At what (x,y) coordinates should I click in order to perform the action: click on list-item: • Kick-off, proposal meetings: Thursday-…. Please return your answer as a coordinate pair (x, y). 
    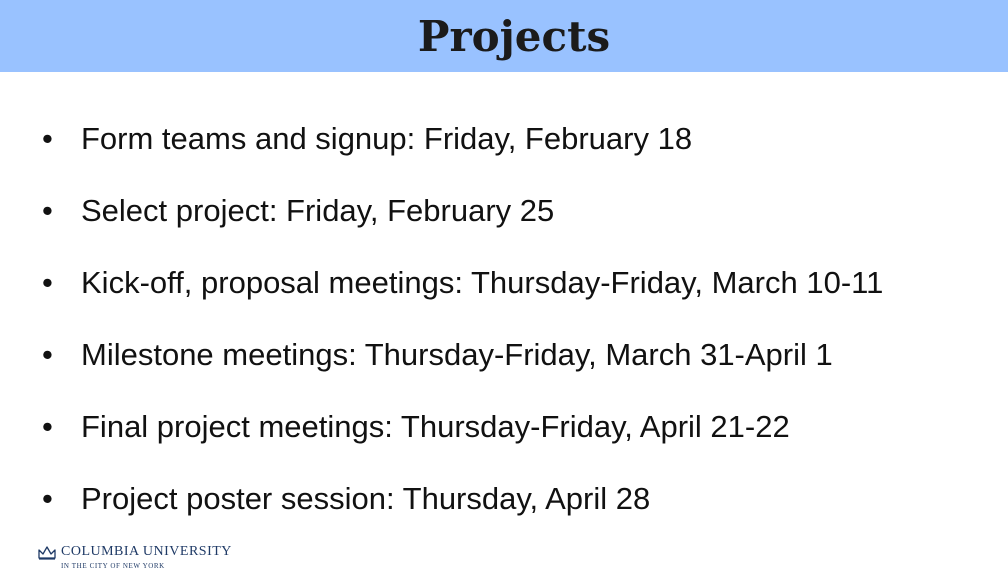
    Looking at the image, I should click on (504, 294).